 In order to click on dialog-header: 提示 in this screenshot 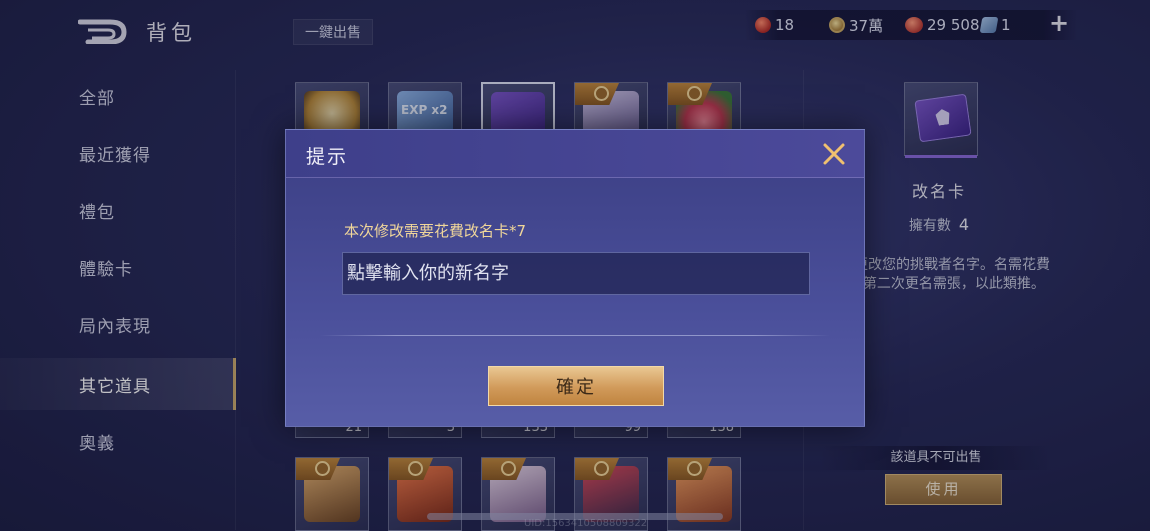, I will do `click(575, 154)`.